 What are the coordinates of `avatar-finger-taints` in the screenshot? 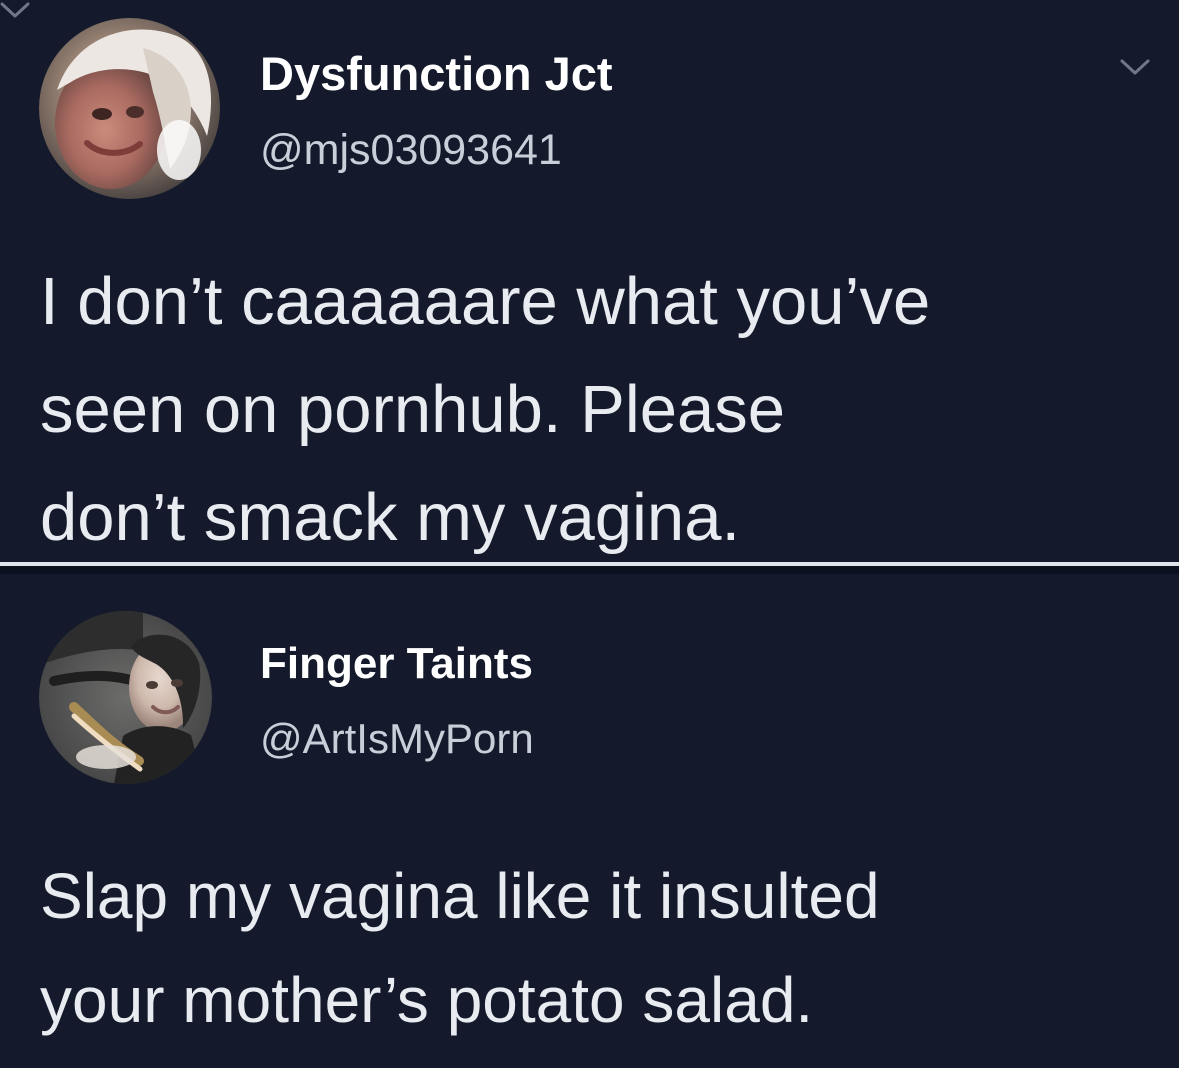 It's located at (125, 697).